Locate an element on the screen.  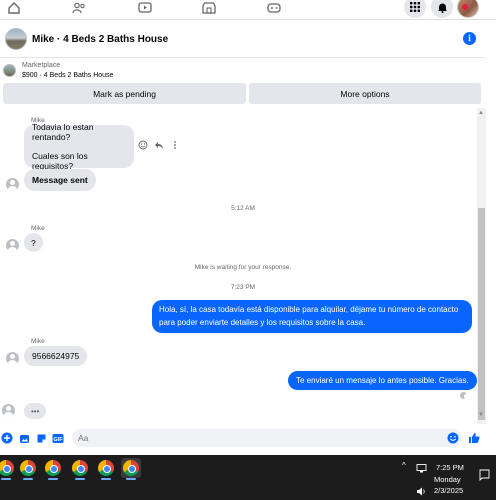
listing-thumbnail is located at coordinates (9, 70).